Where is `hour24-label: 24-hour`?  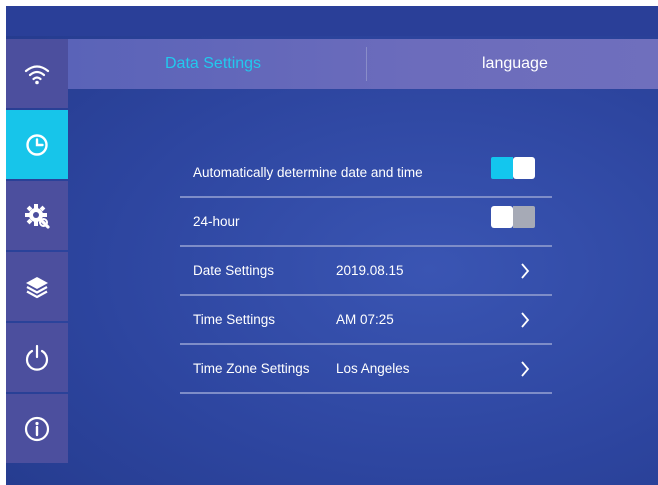
hour24-label: 24-hour is located at coordinates (216, 221).